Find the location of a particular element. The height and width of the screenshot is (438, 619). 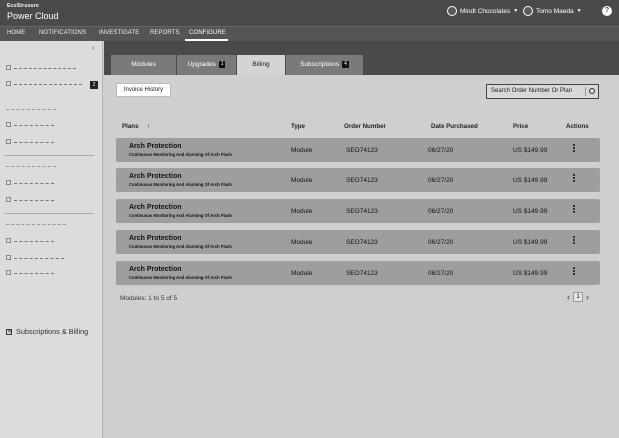

brand-logo: EcoStruxure Power Cloud is located at coordinates (33, 12).